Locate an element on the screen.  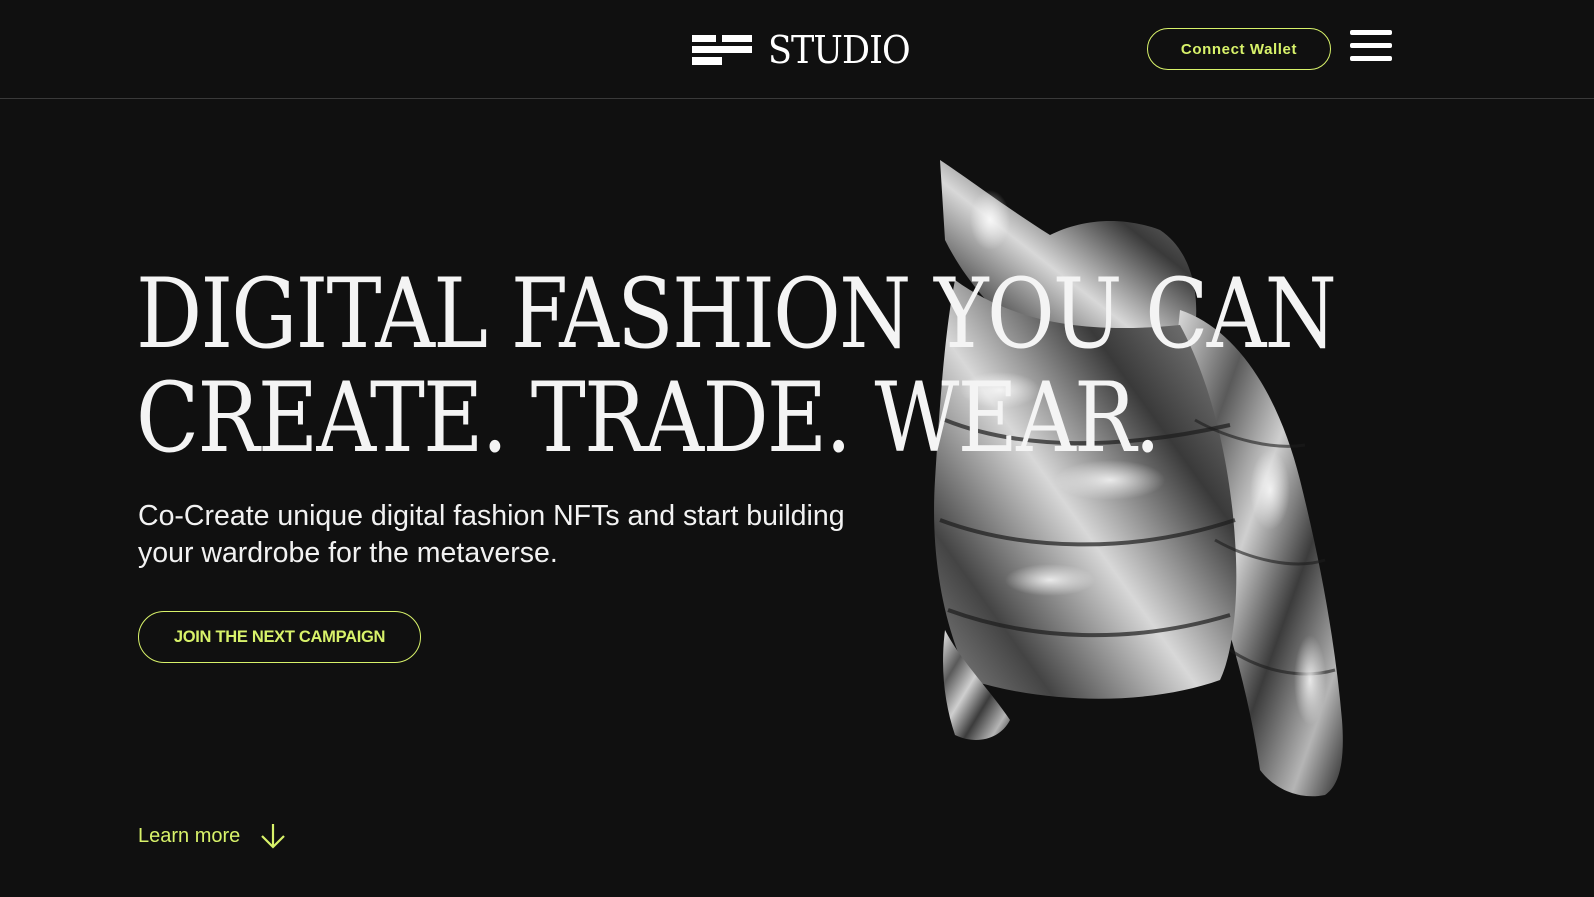
join-campaign-button: JOIN THE NEXT CAMPAIGN is located at coordinates (279, 637).